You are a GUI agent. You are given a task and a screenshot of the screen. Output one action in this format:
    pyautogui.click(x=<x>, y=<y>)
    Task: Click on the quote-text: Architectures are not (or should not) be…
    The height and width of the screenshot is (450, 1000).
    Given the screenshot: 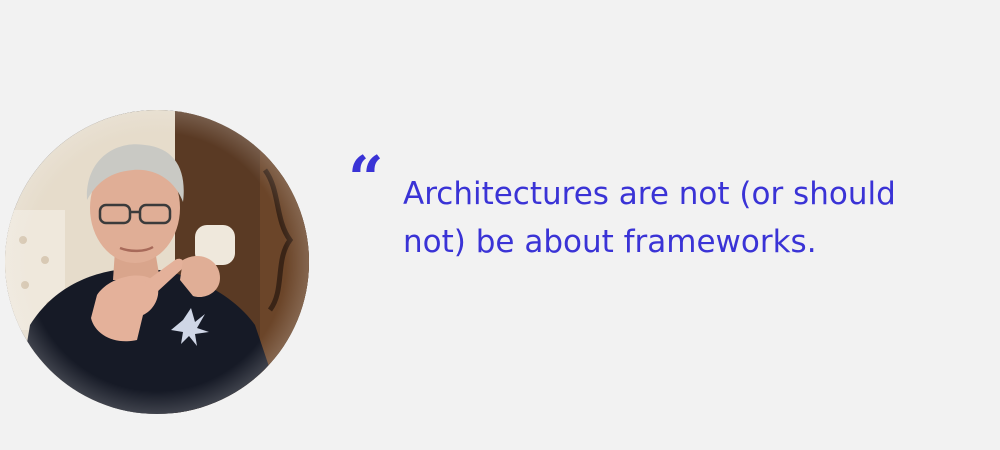 What is the action you would take?
    pyautogui.click(x=649, y=218)
    